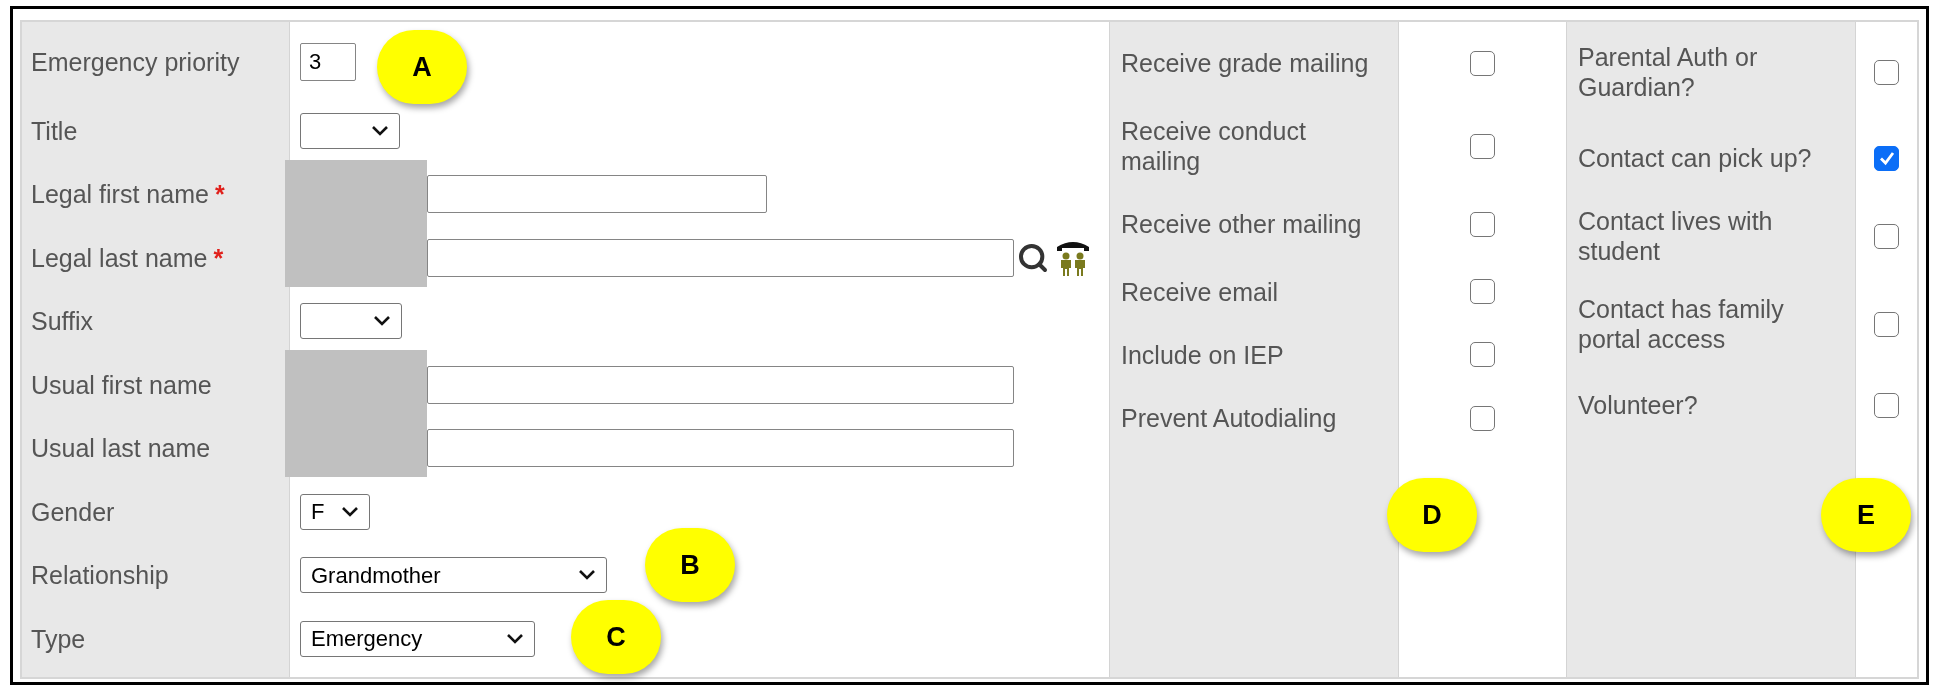  I want to click on field-label: Legal last name *, so click(127, 257).